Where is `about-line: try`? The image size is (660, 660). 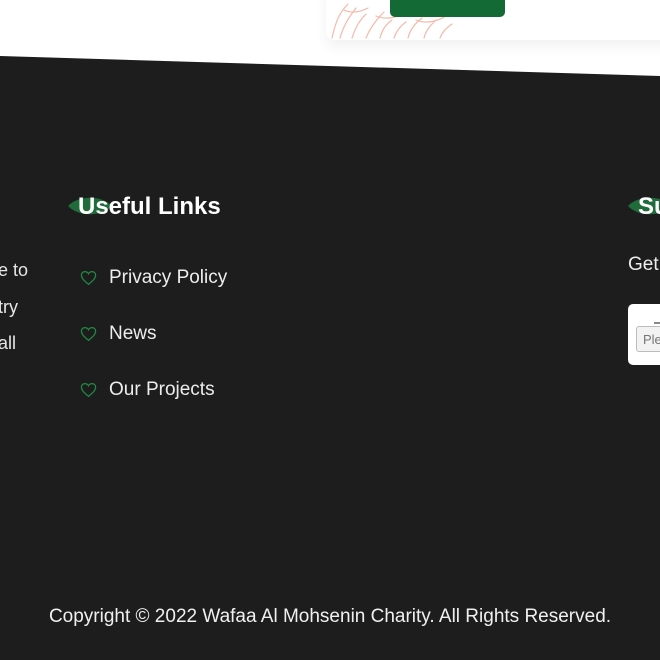 about-line: try is located at coordinates (9, 306).